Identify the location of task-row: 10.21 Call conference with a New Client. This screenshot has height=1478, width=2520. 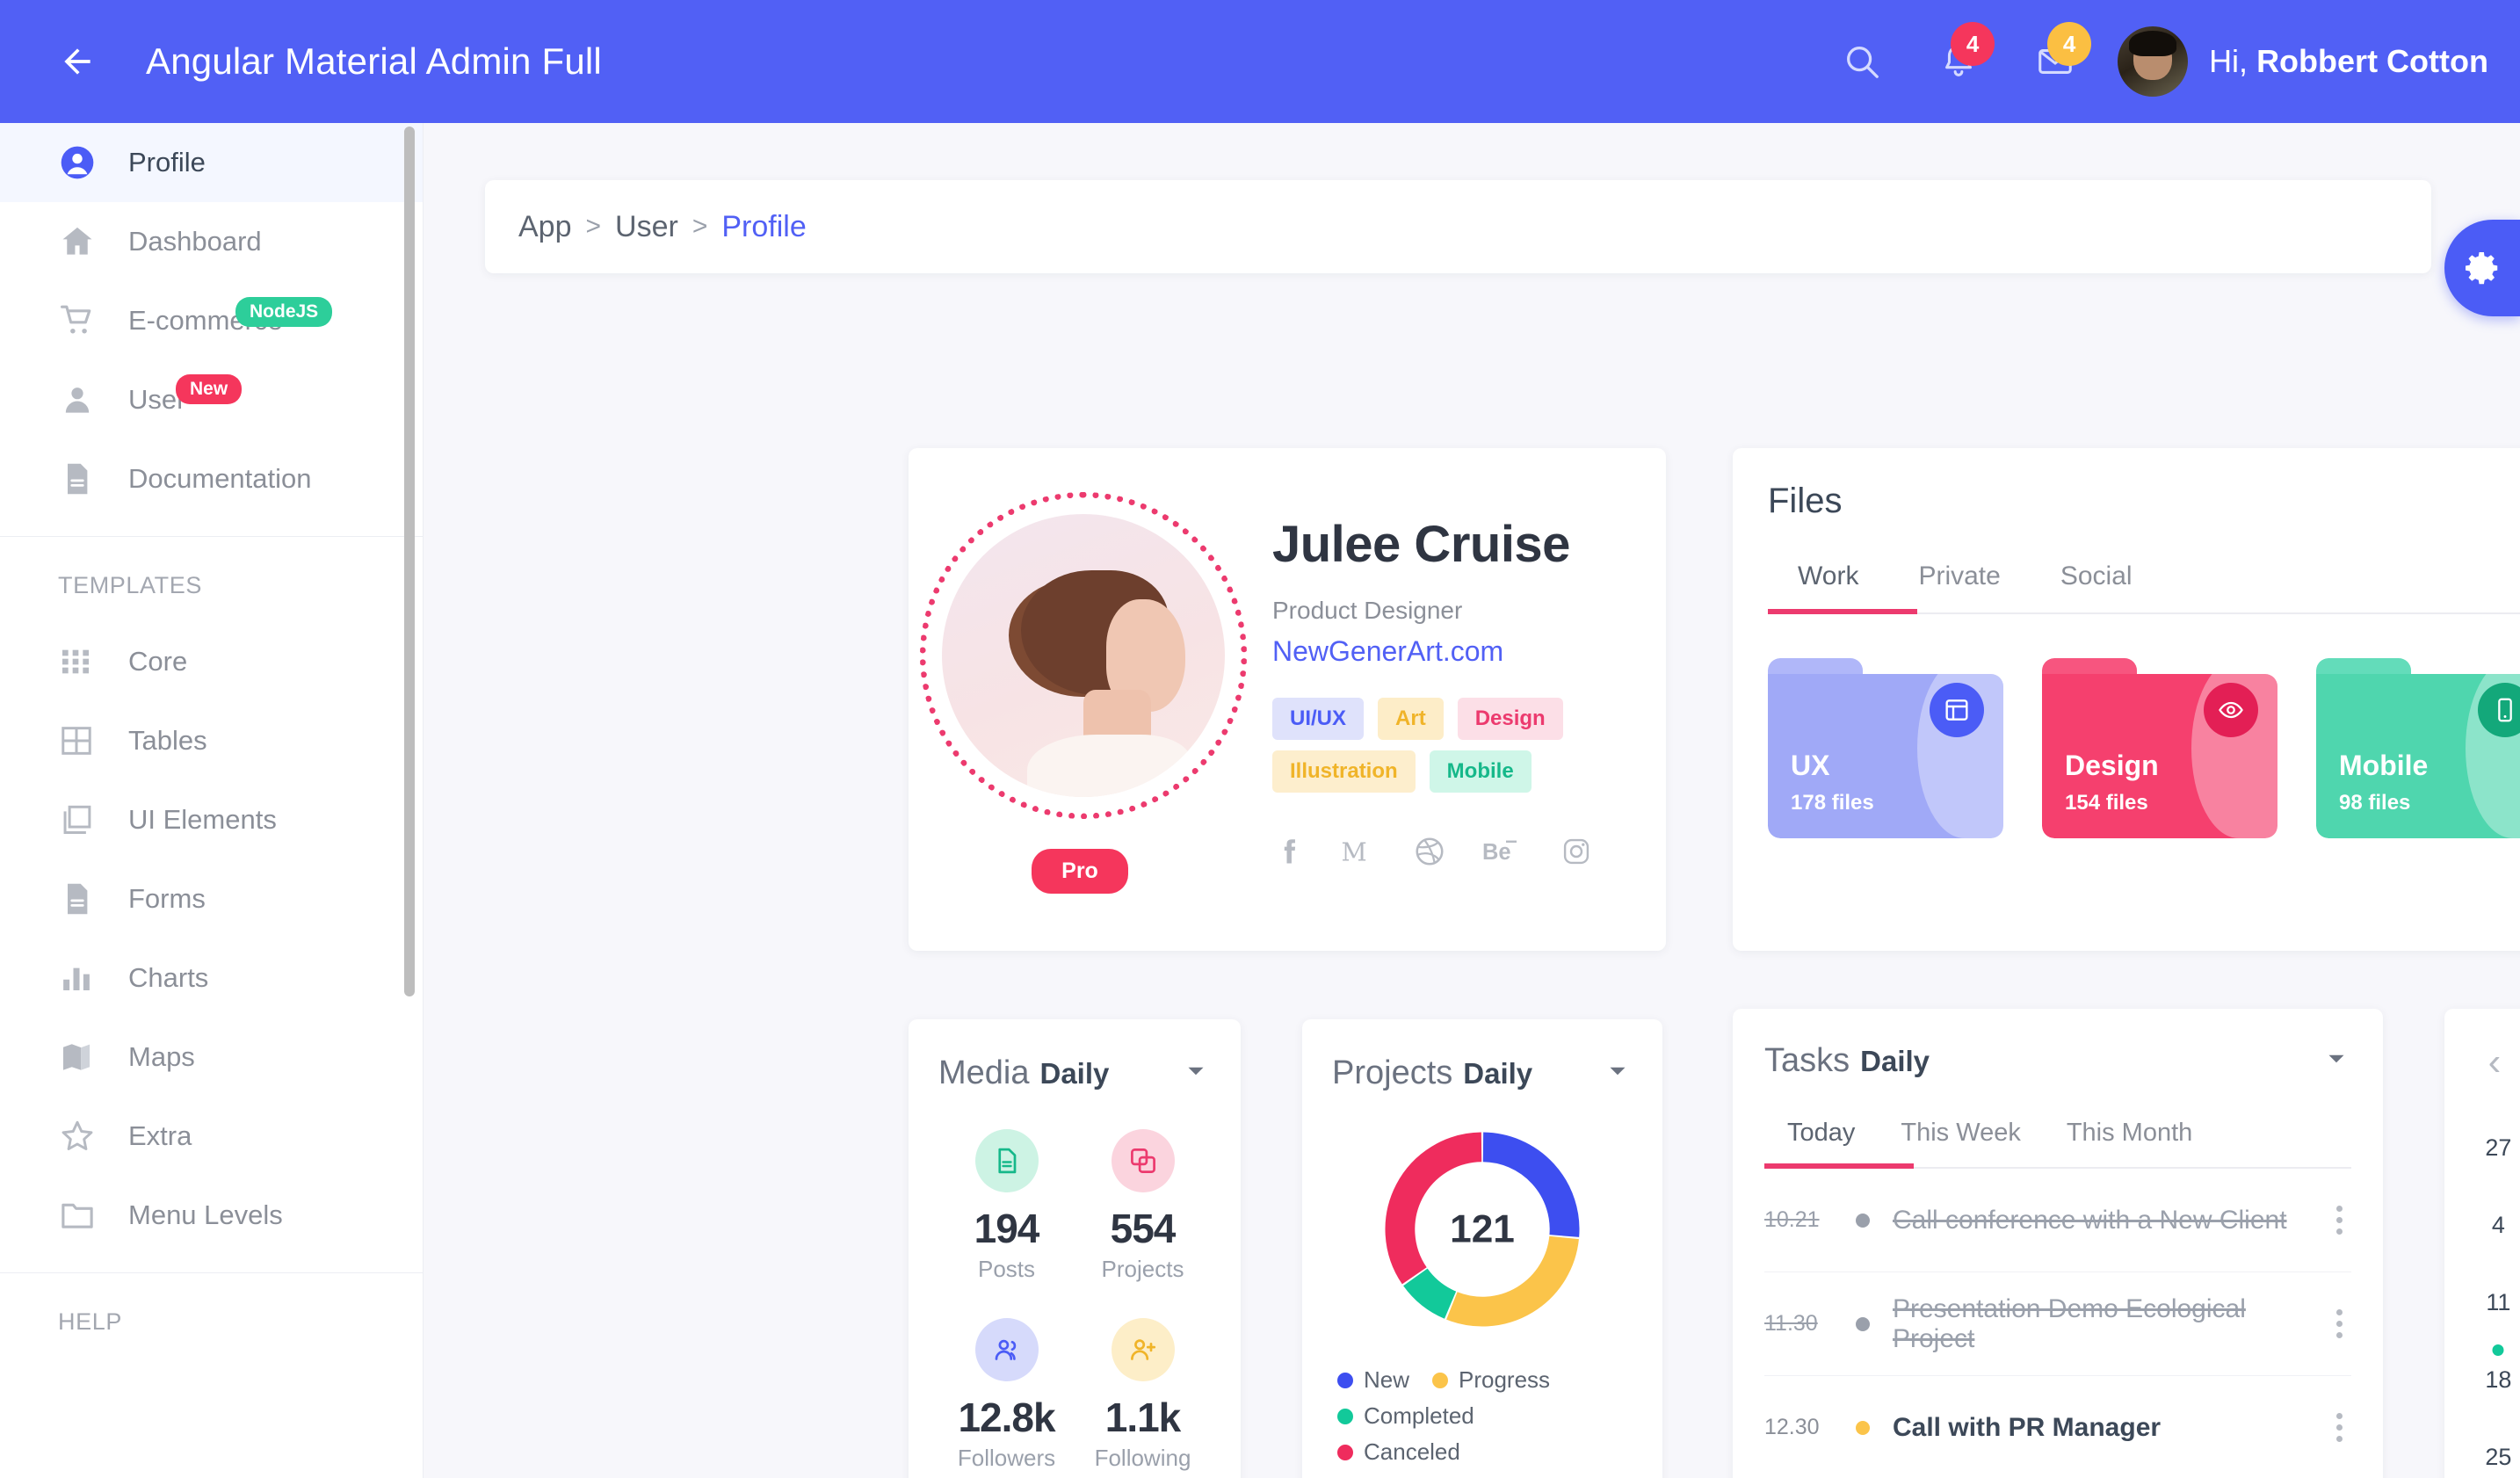
(2057, 1220).